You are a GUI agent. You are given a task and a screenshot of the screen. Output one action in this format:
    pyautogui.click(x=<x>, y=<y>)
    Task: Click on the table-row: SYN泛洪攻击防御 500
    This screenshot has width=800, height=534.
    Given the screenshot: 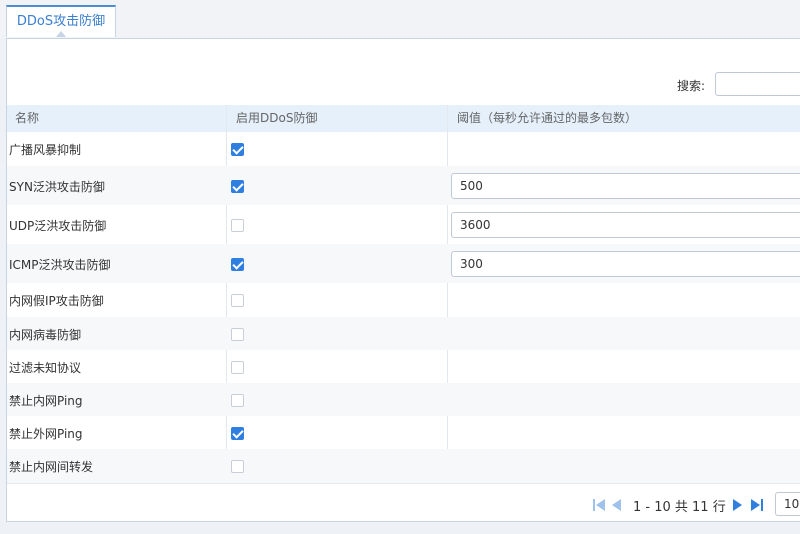 What is the action you would take?
    pyautogui.click(x=403, y=185)
    